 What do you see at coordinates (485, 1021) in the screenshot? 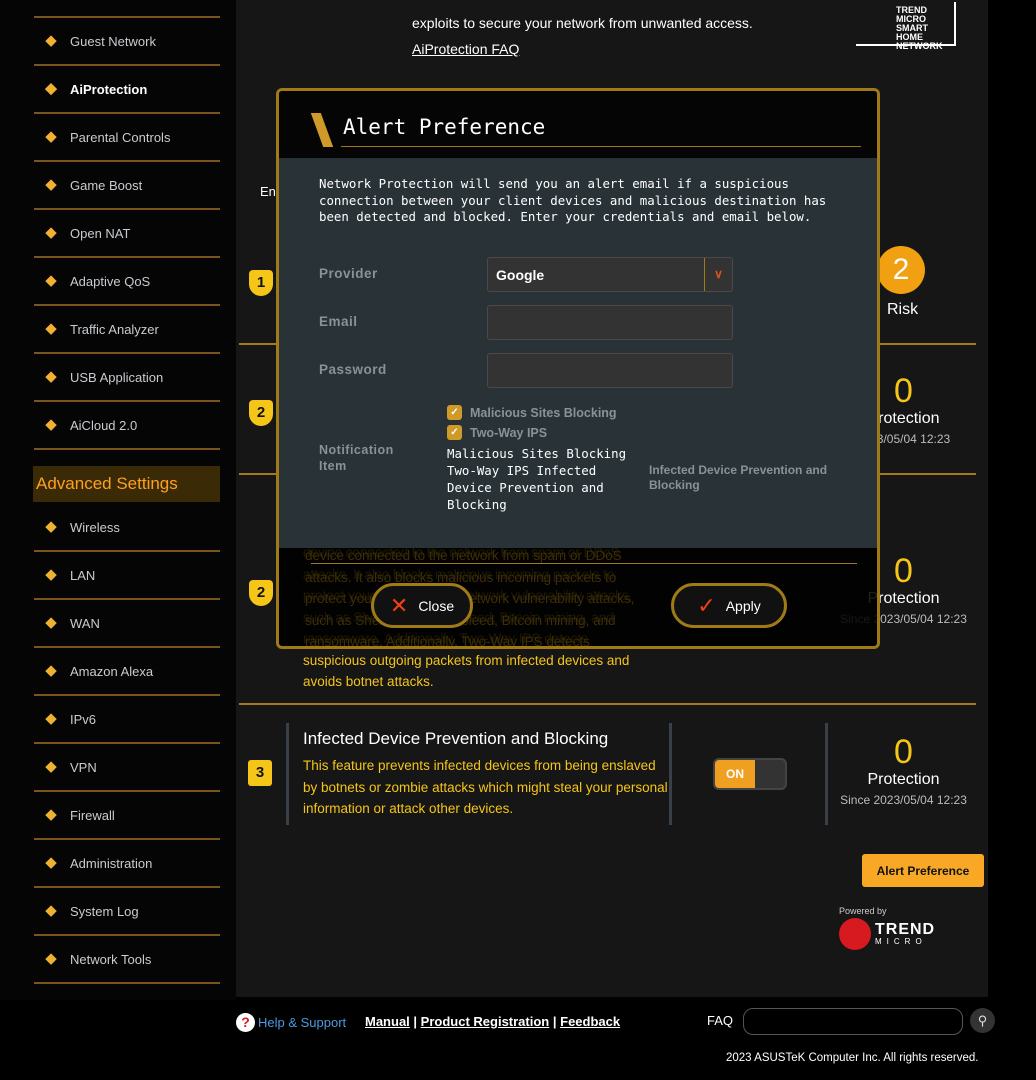
I see `product-registration-link: Product Registration` at bounding box center [485, 1021].